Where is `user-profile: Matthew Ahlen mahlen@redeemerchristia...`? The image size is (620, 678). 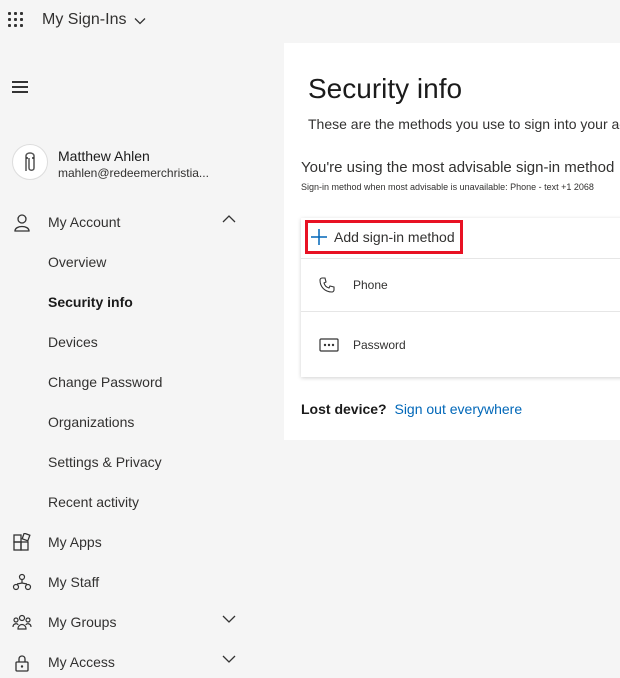
user-profile: Matthew Ahlen mahlen@redeemerchristia... is located at coordinates (147, 163).